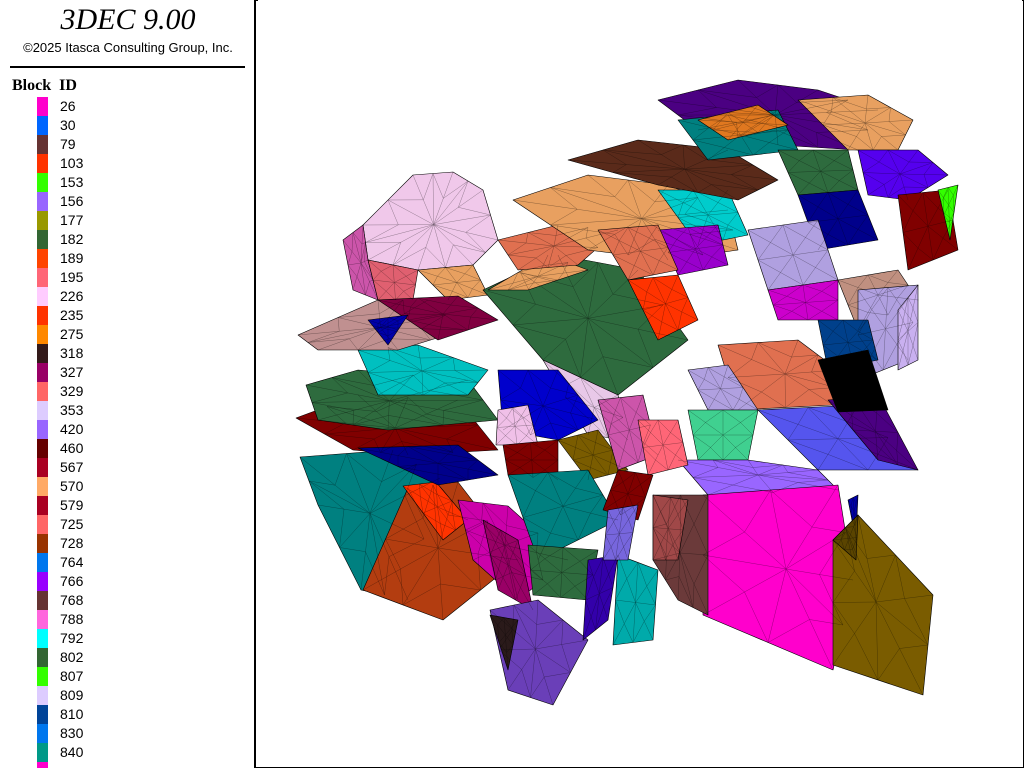 The height and width of the screenshot is (768, 1024). What do you see at coordinates (44, 85) in the screenshot?
I see `legend-heading: Block ID` at bounding box center [44, 85].